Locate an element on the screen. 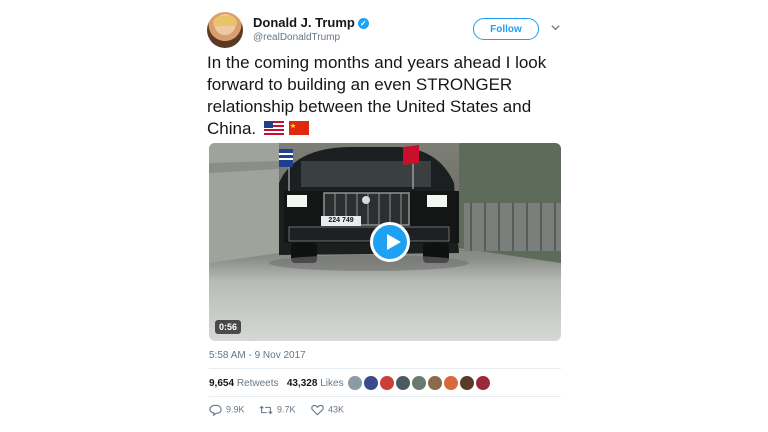 This screenshot has width=768, height=432. retweets-label: Retweets is located at coordinates (257, 383).